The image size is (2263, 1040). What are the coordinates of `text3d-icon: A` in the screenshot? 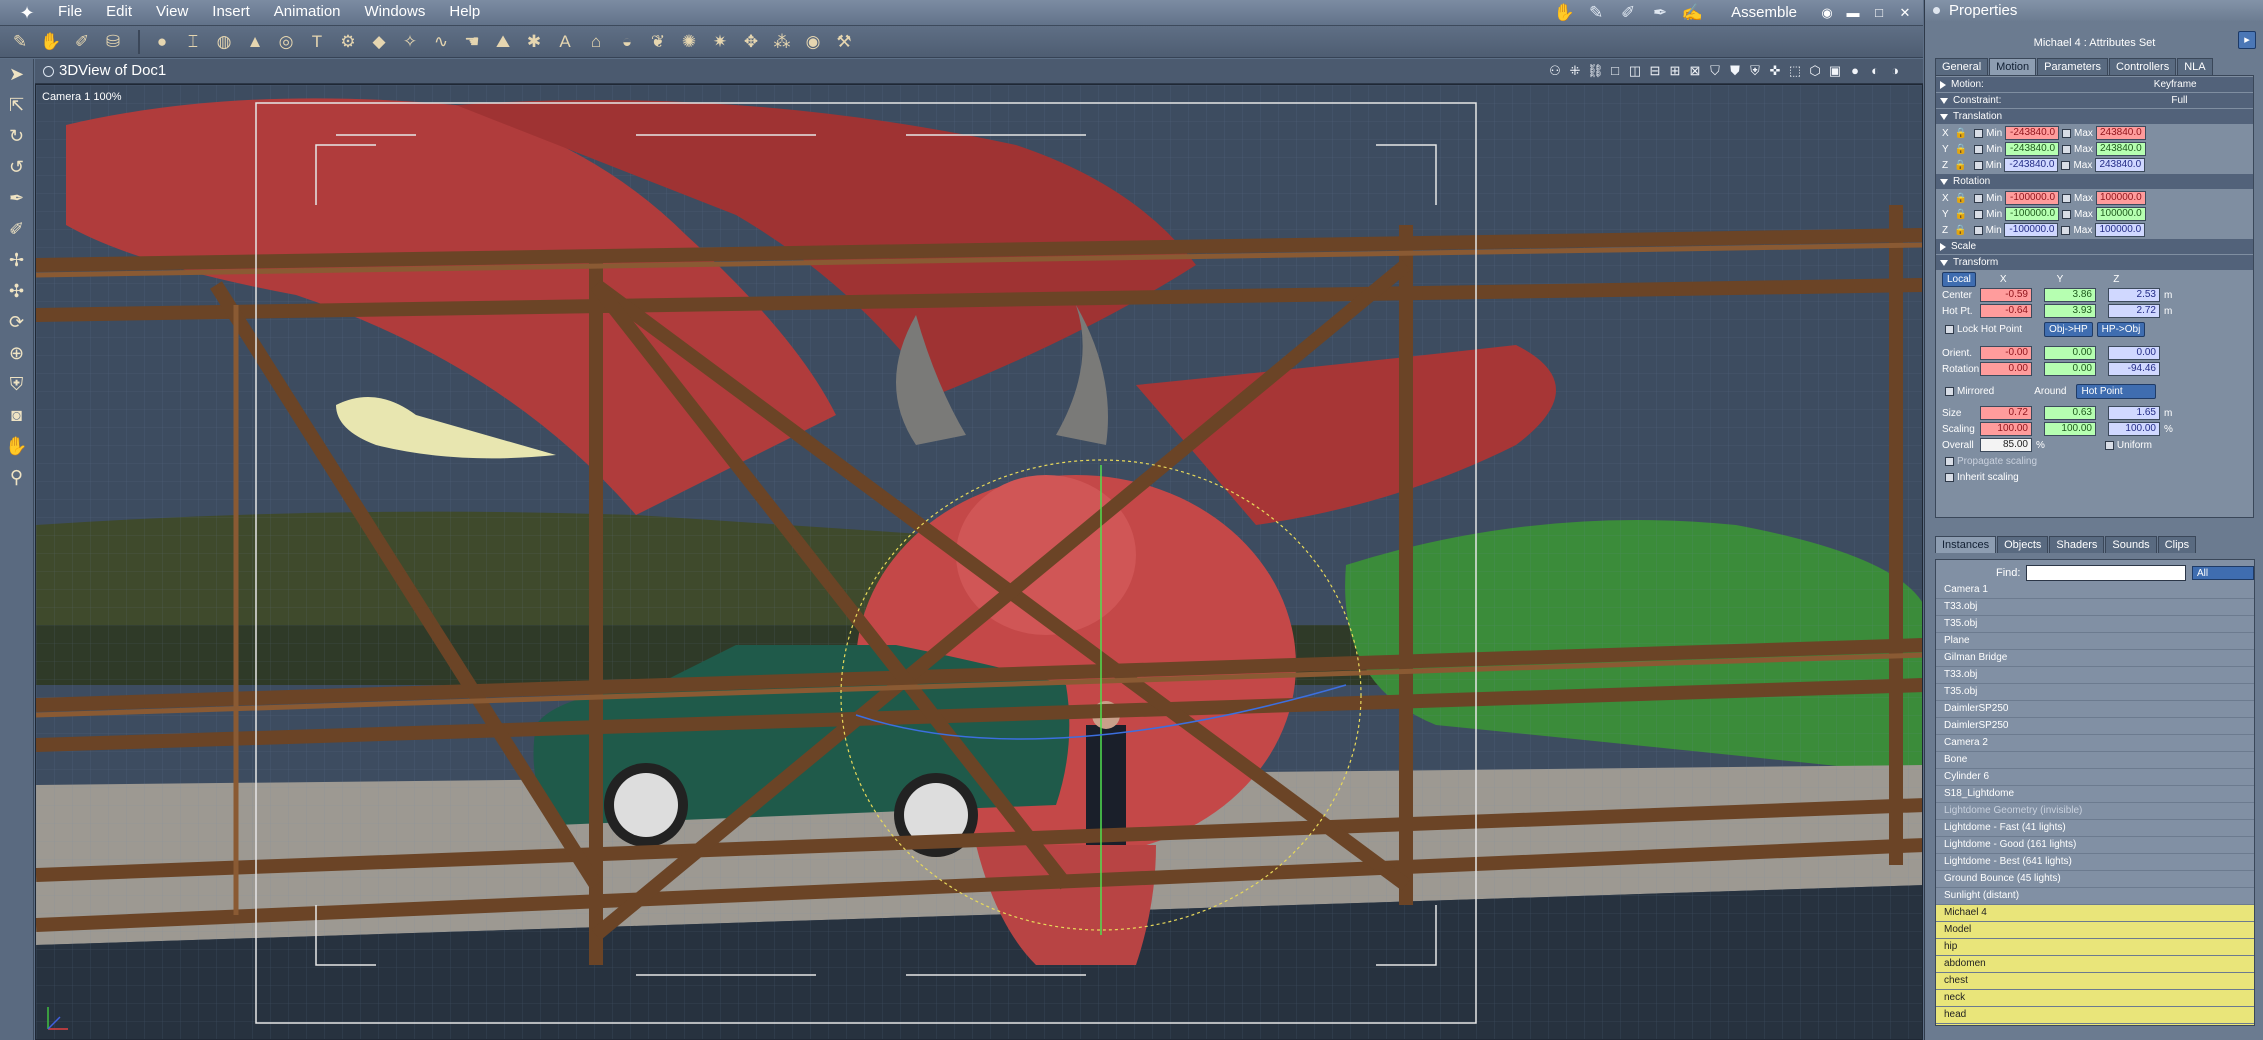 It's located at (565, 42).